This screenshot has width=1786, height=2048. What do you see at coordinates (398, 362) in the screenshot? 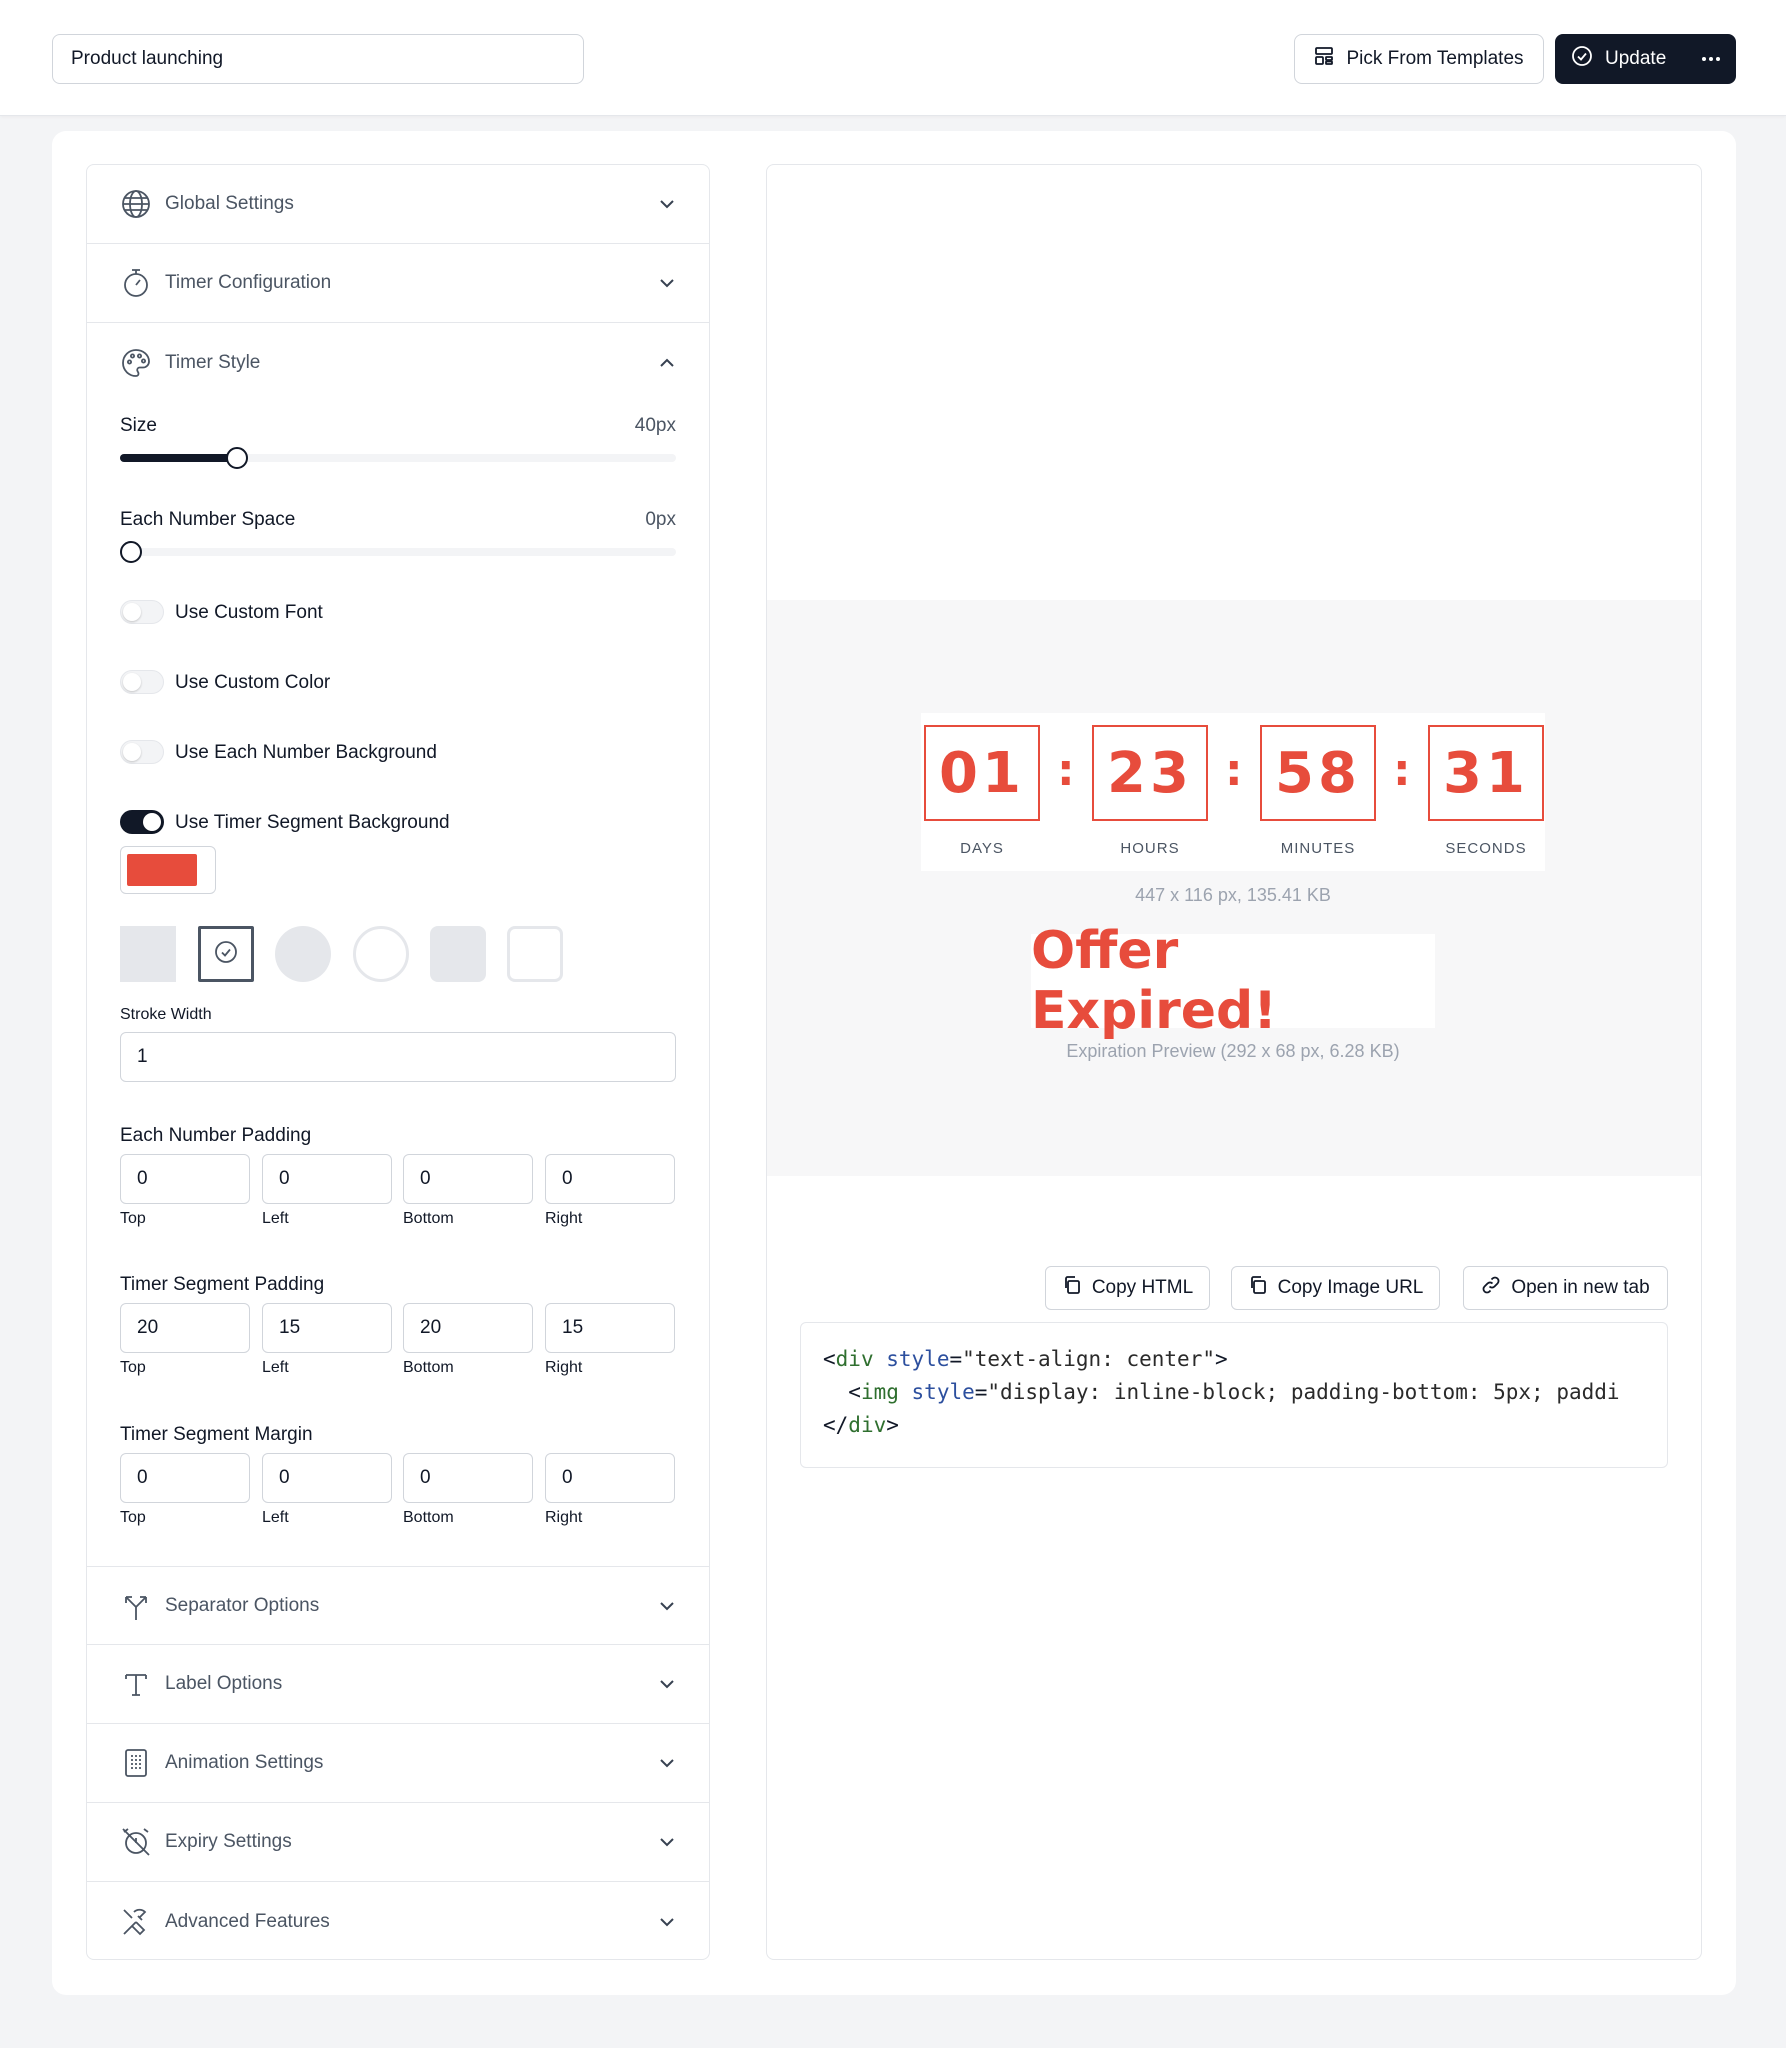
I see `accordion-timer-style: Timer Style` at bounding box center [398, 362].